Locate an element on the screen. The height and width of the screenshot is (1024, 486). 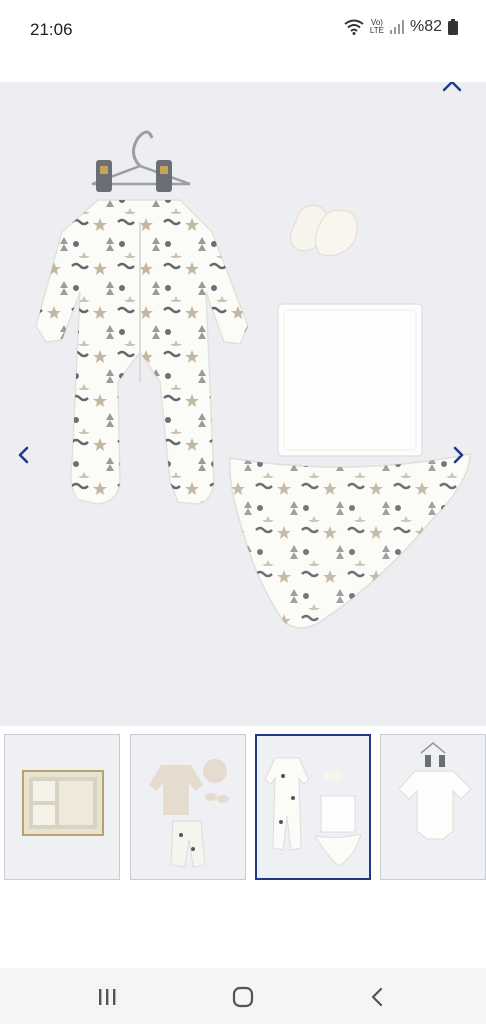
back-icon is located at coordinates (377, 997).